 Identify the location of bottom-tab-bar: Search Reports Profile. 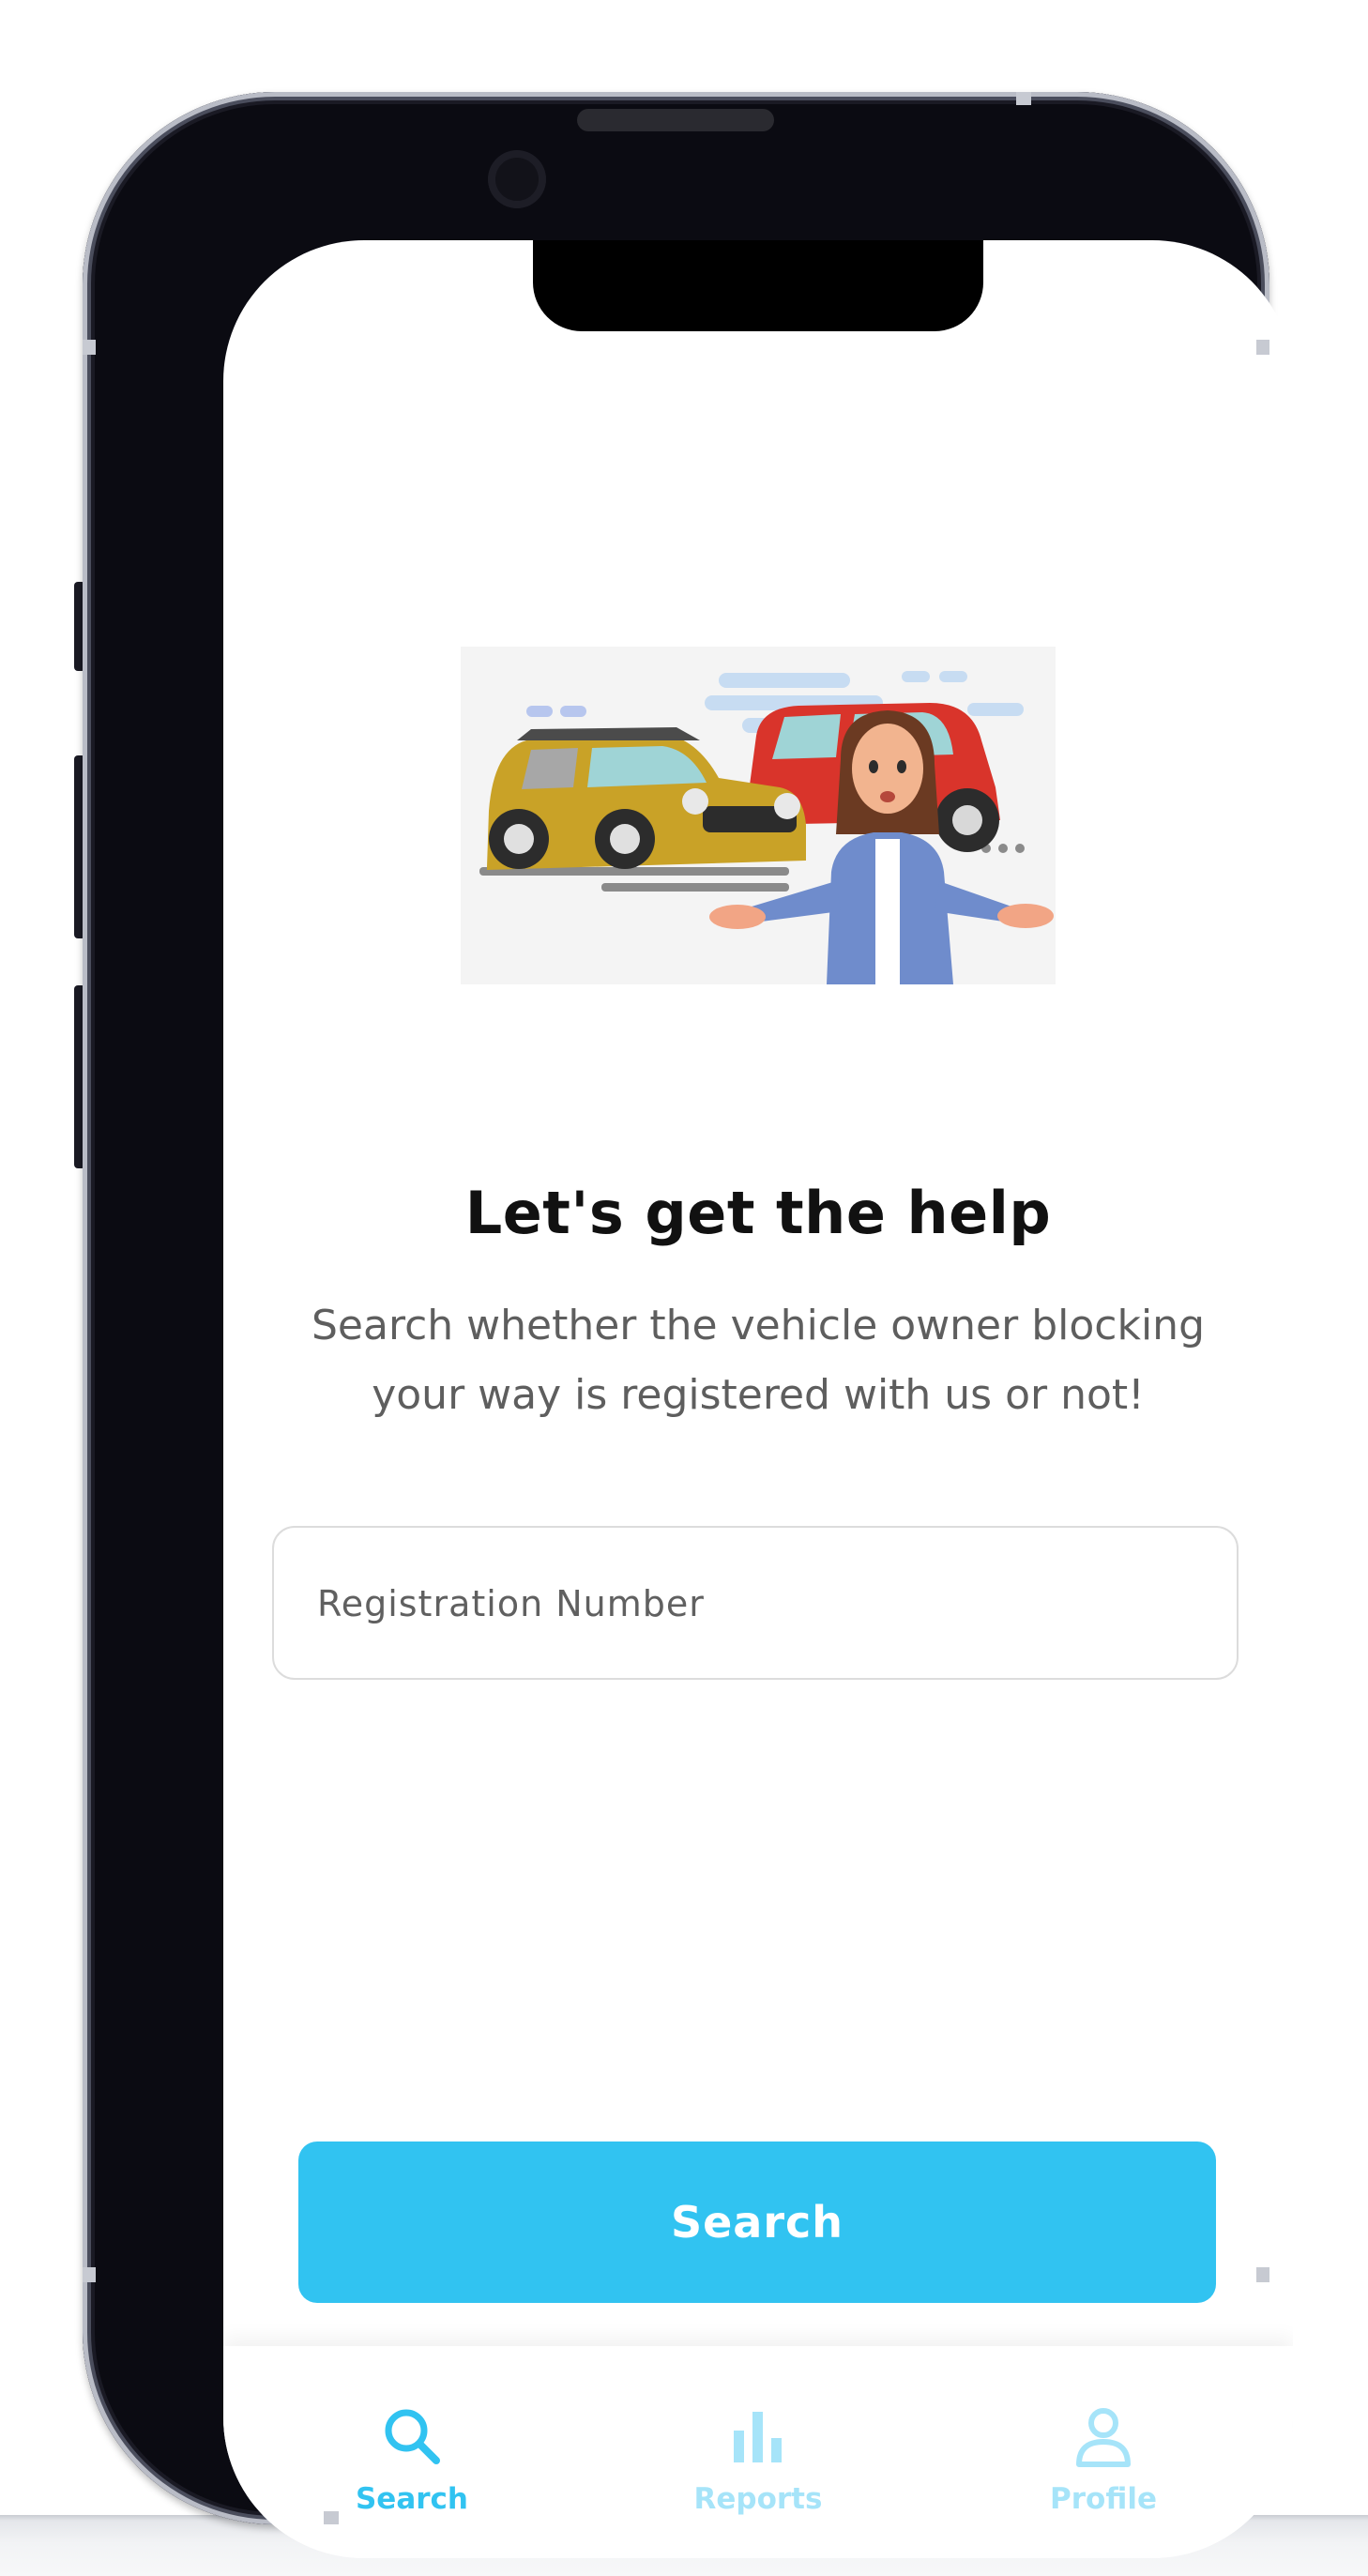
(758, 2452).